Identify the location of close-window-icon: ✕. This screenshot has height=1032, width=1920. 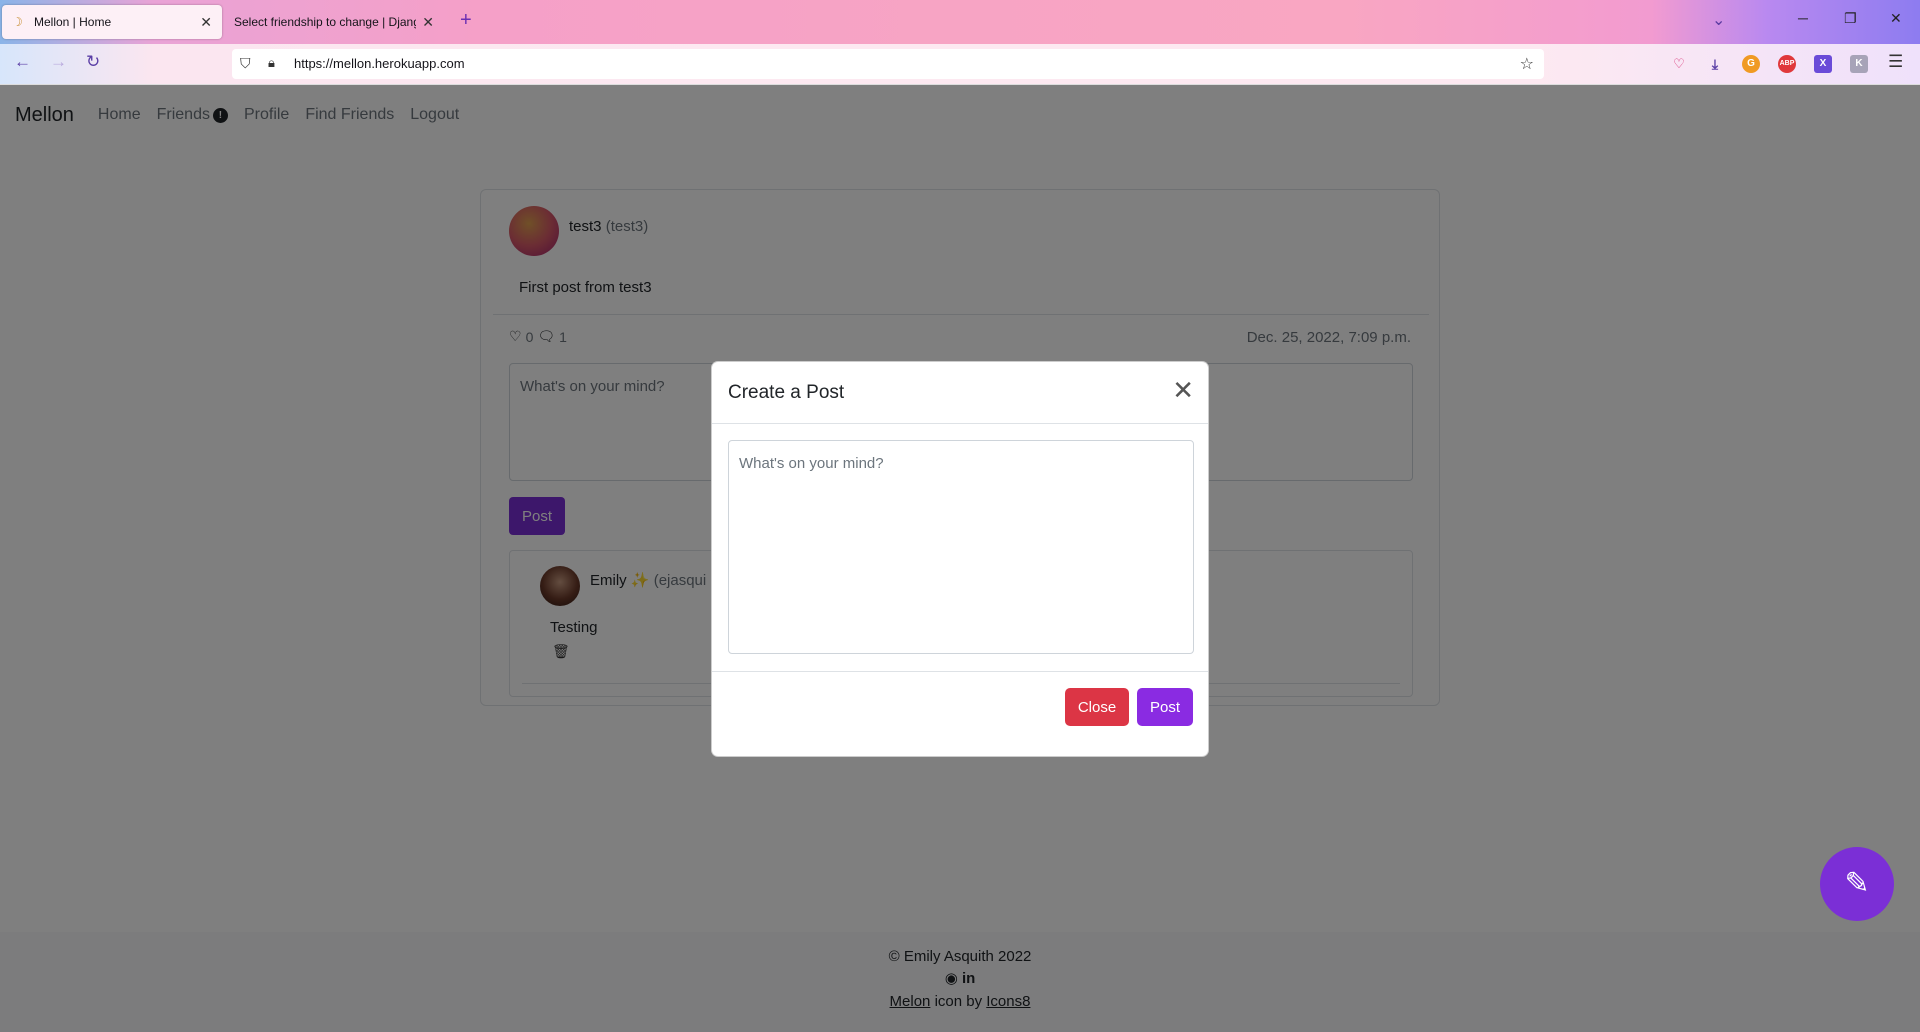
(1896, 18).